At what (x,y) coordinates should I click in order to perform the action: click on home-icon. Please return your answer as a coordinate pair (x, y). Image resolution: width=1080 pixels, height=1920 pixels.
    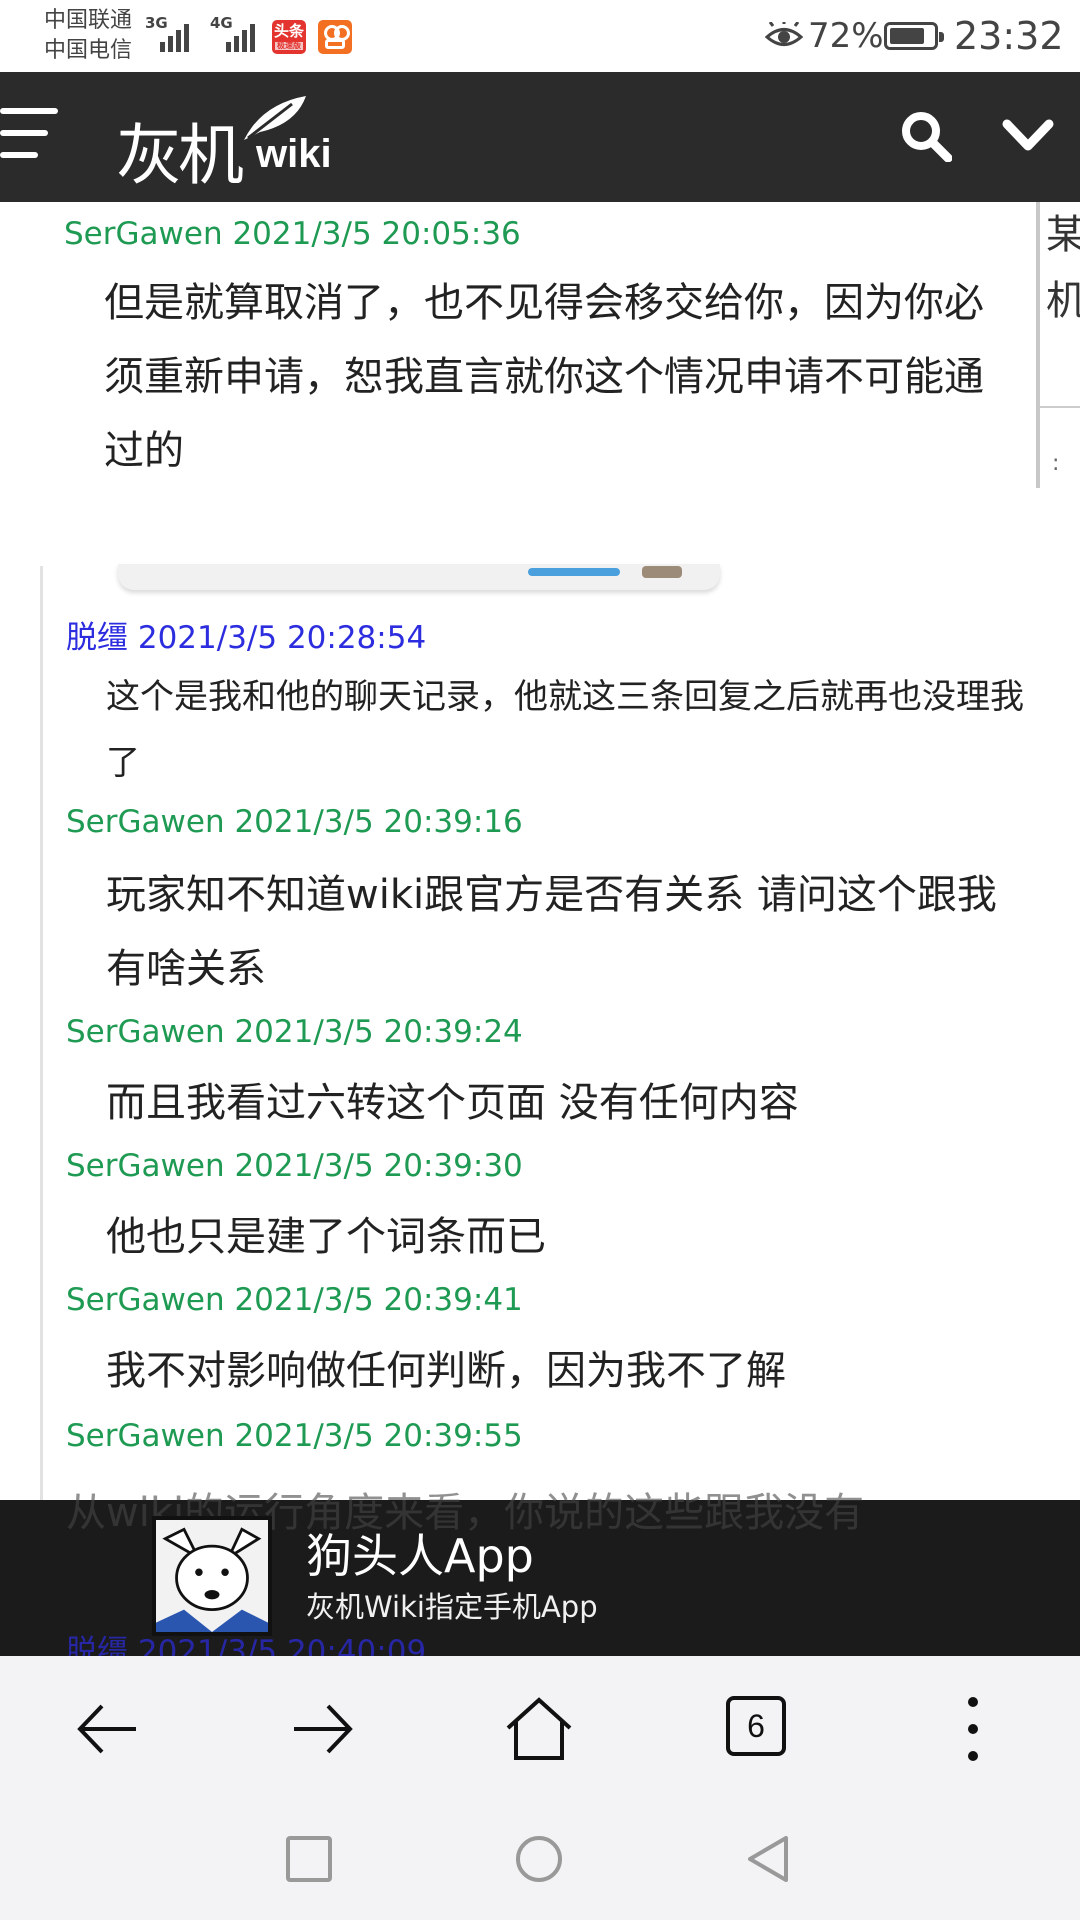
    Looking at the image, I should click on (539, 1729).